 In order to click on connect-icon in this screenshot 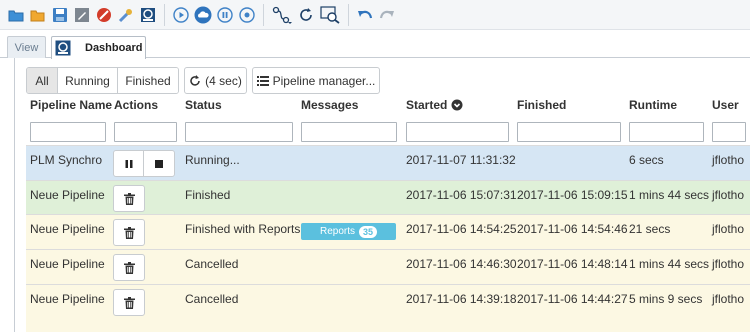, I will do `click(282, 15)`.